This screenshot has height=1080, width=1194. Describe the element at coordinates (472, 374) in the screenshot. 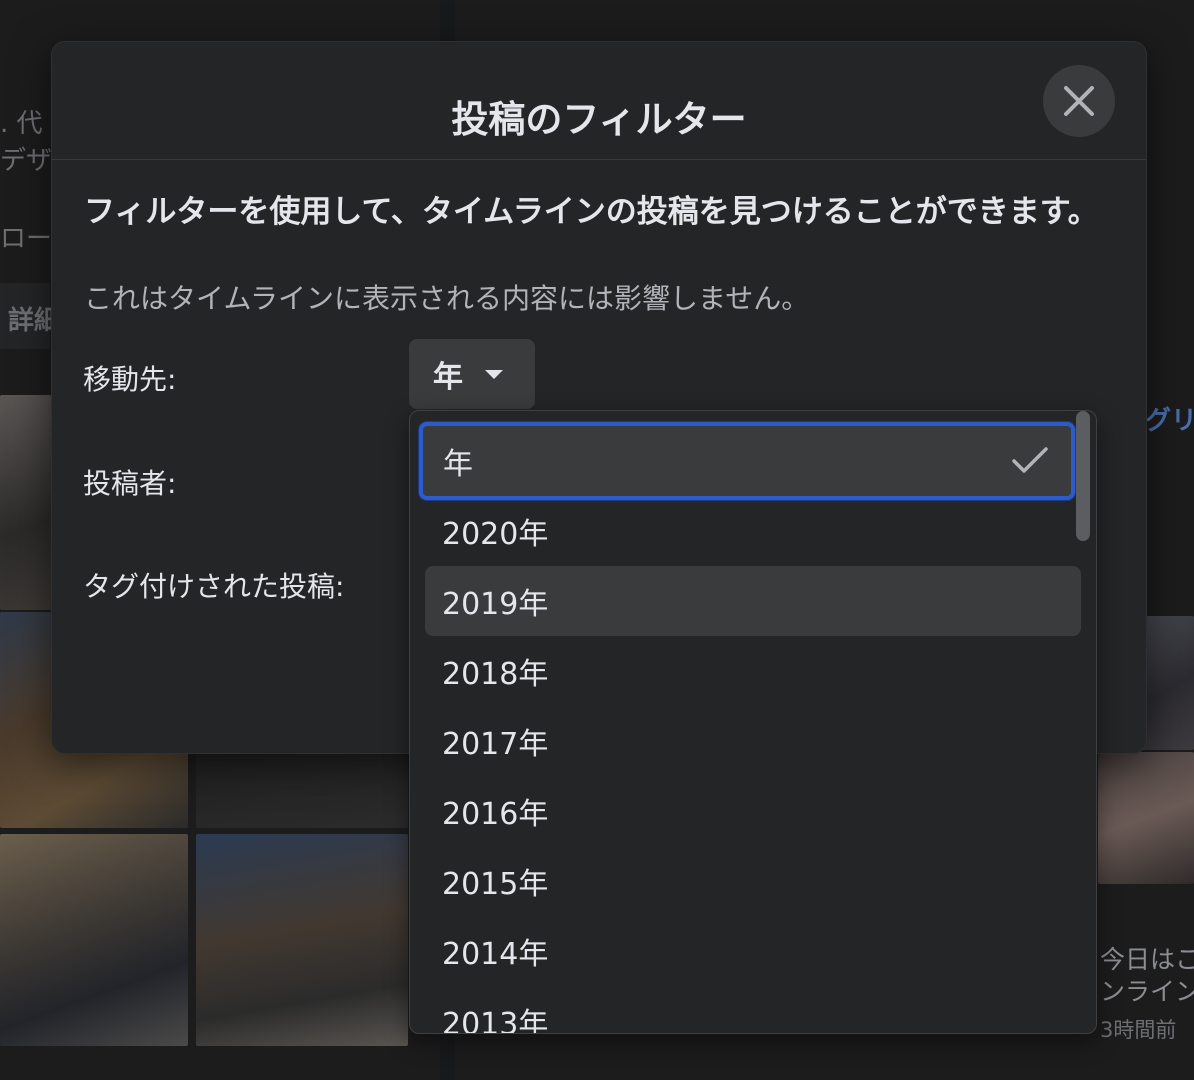

I see `year-select: 年` at that location.